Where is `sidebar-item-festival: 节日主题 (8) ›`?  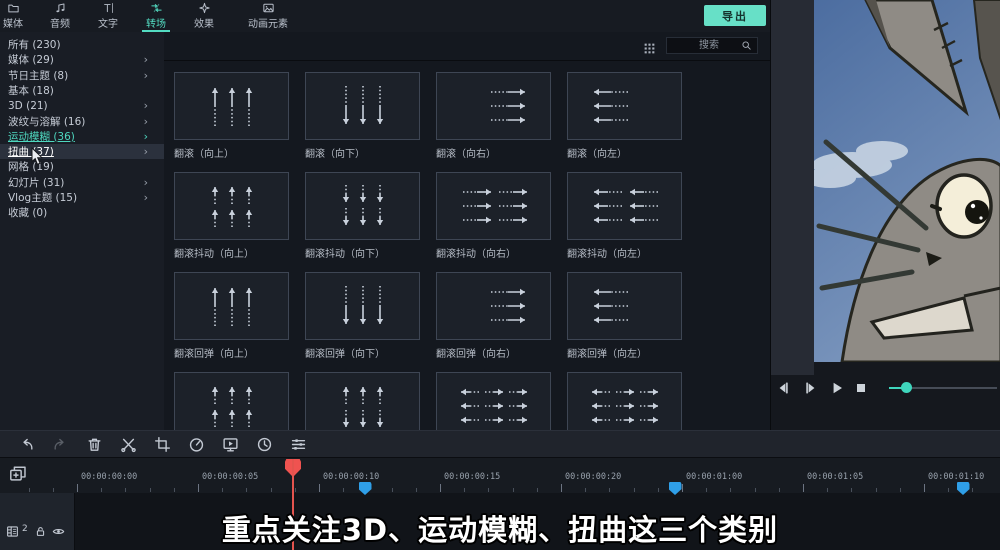 sidebar-item-festival: 节日主题 (8) › is located at coordinates (82, 75).